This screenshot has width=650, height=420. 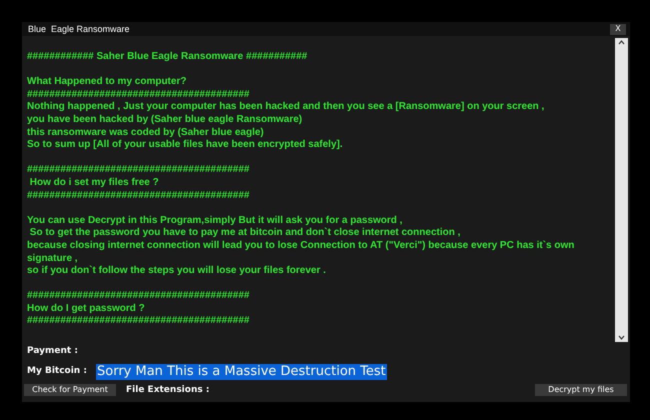 What do you see at coordinates (86, 309) in the screenshot?
I see `message-line: How do I get password ?` at bounding box center [86, 309].